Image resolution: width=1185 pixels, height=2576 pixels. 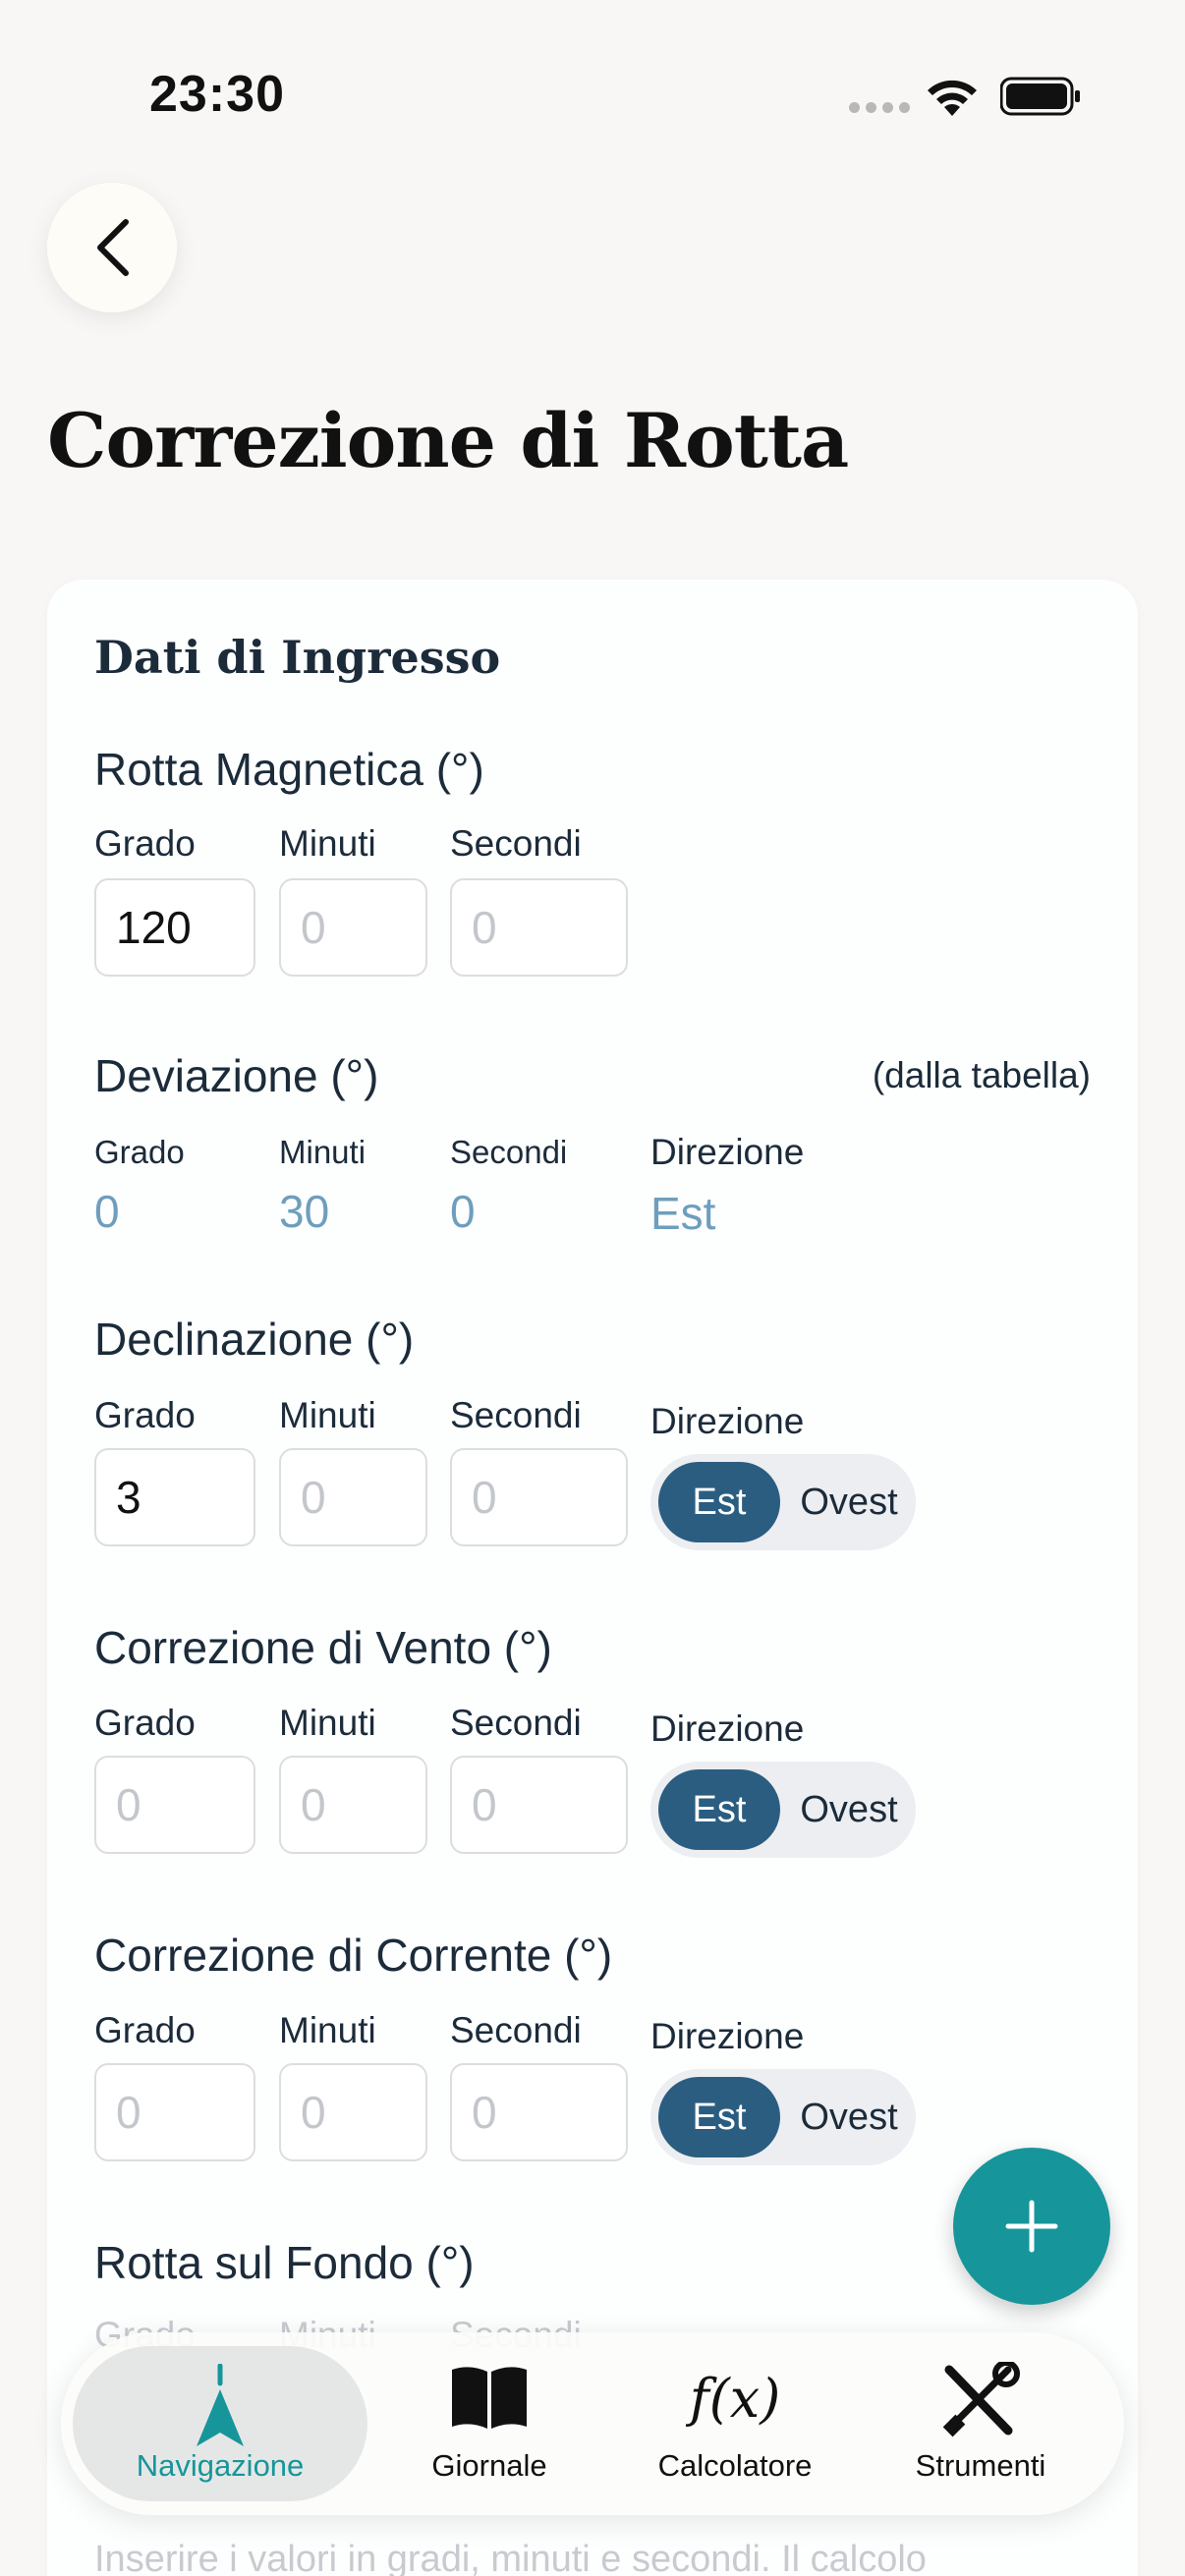 What do you see at coordinates (145, 843) in the screenshot?
I see `rotta-magnetica-grado-label: Grado` at bounding box center [145, 843].